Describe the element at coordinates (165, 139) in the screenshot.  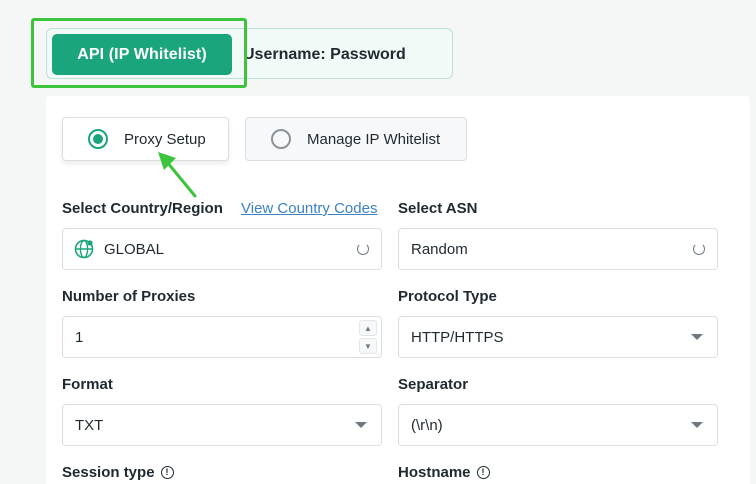
I see `proxy-setup-label: Proxy Setup` at that location.